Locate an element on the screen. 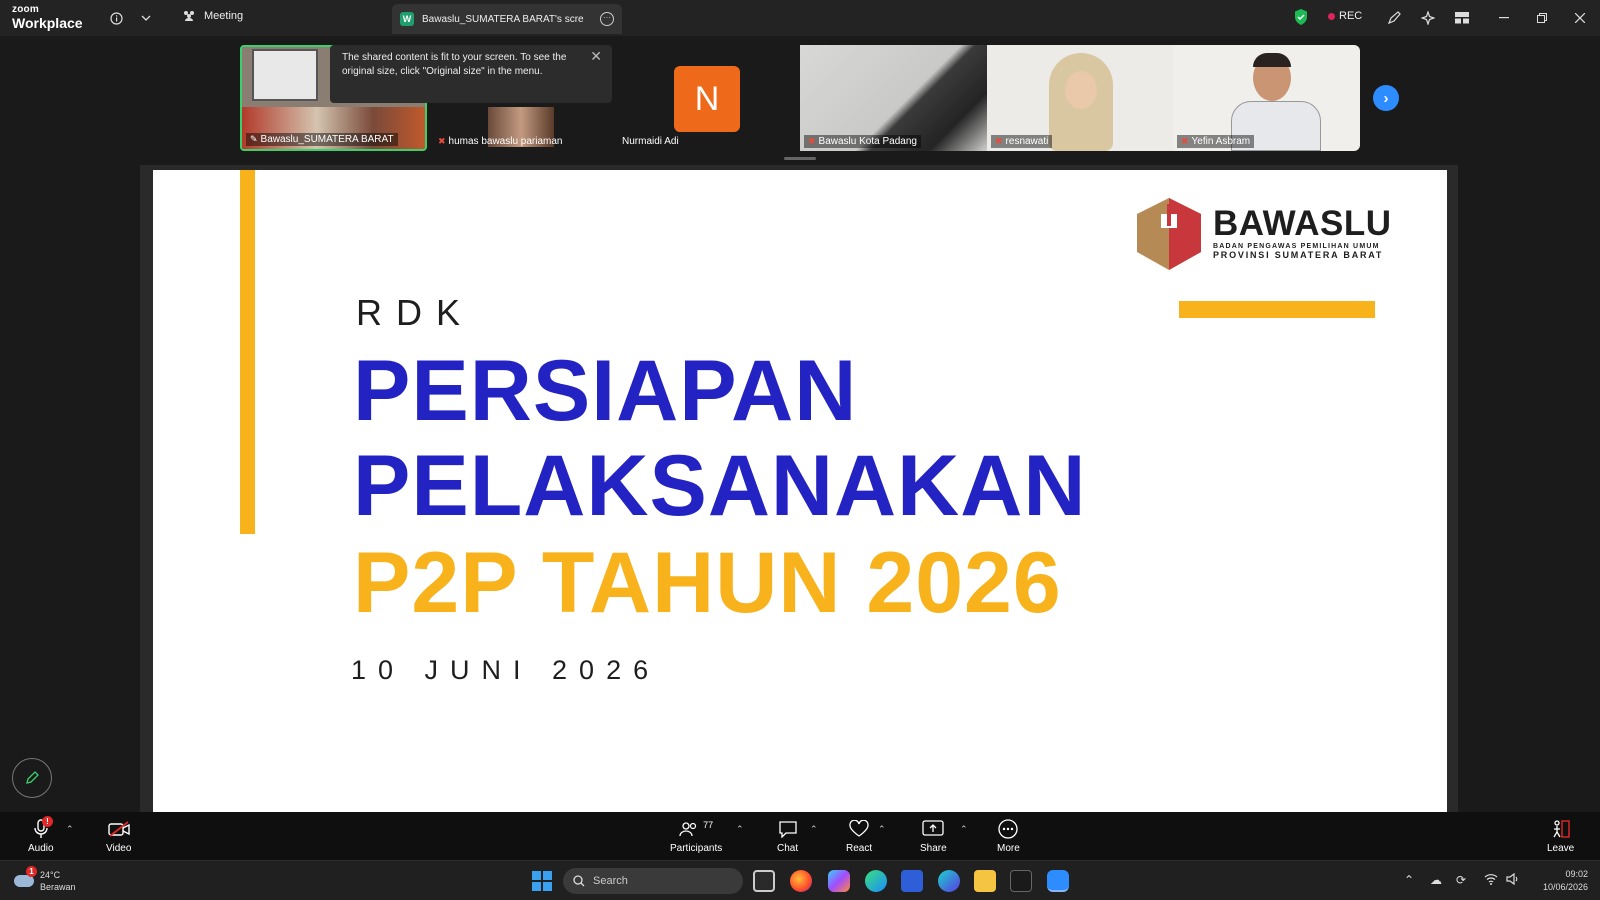 The image size is (1600, 900). view-grid-icon is located at coordinates (1462, 18).